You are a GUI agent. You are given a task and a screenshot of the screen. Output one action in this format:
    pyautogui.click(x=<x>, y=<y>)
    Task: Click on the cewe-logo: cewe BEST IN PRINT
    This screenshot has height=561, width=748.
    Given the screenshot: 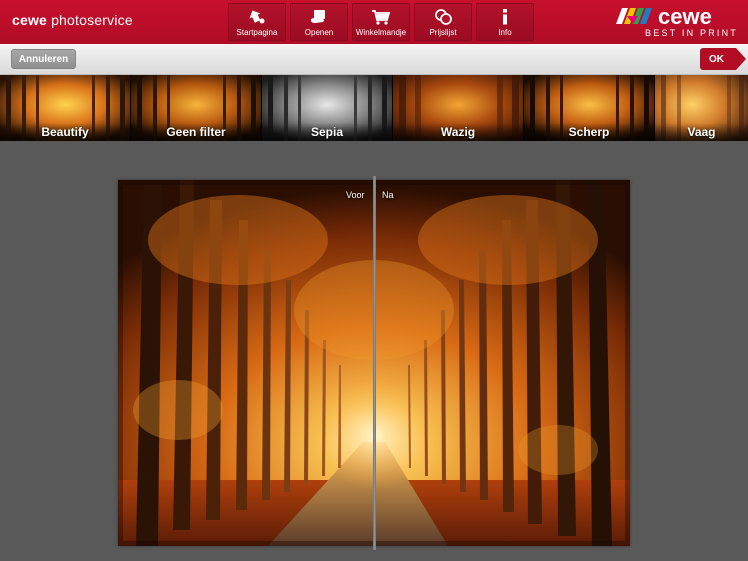 What is the action you would take?
    pyautogui.click(x=677, y=21)
    